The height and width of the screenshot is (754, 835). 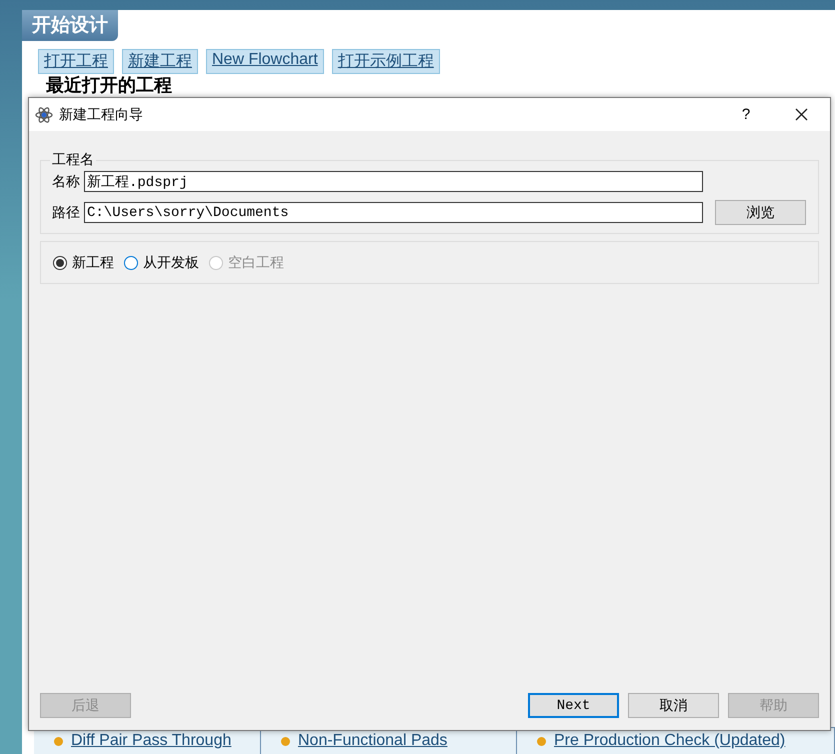 What do you see at coordinates (386, 61) in the screenshot?
I see `start-link-button: 打开示例工程` at bounding box center [386, 61].